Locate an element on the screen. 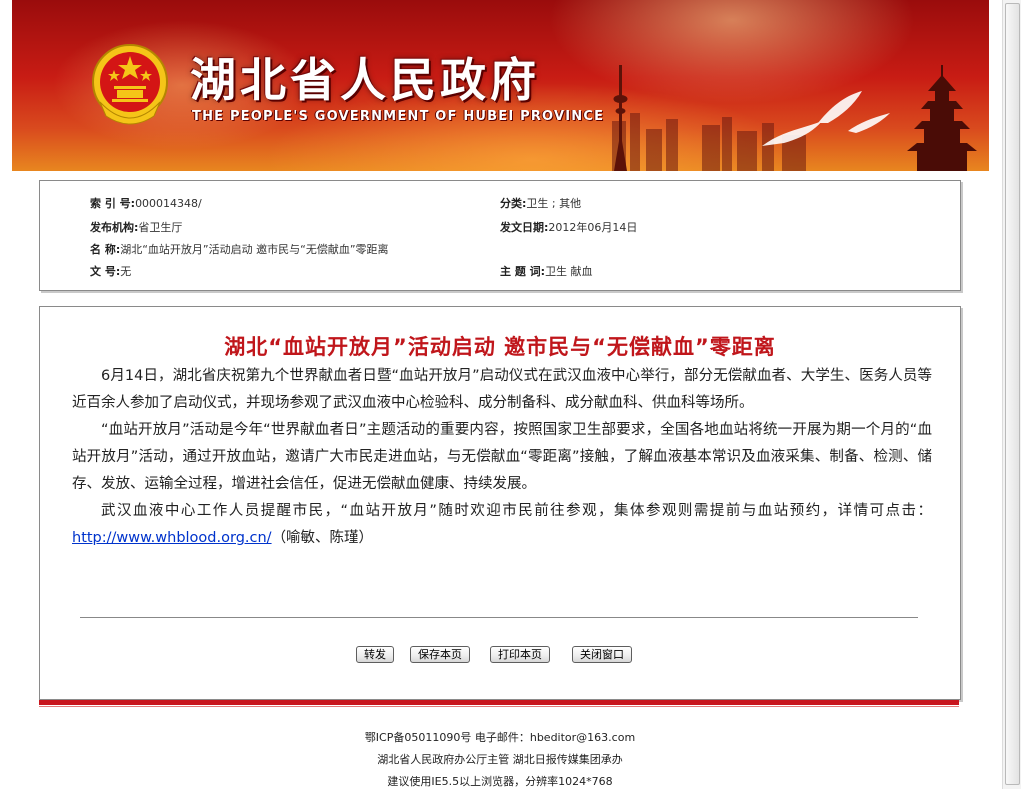 The width and height of the screenshot is (1021, 793). info-publisher: 发布机构:省卫生厅 is located at coordinates (136, 227).